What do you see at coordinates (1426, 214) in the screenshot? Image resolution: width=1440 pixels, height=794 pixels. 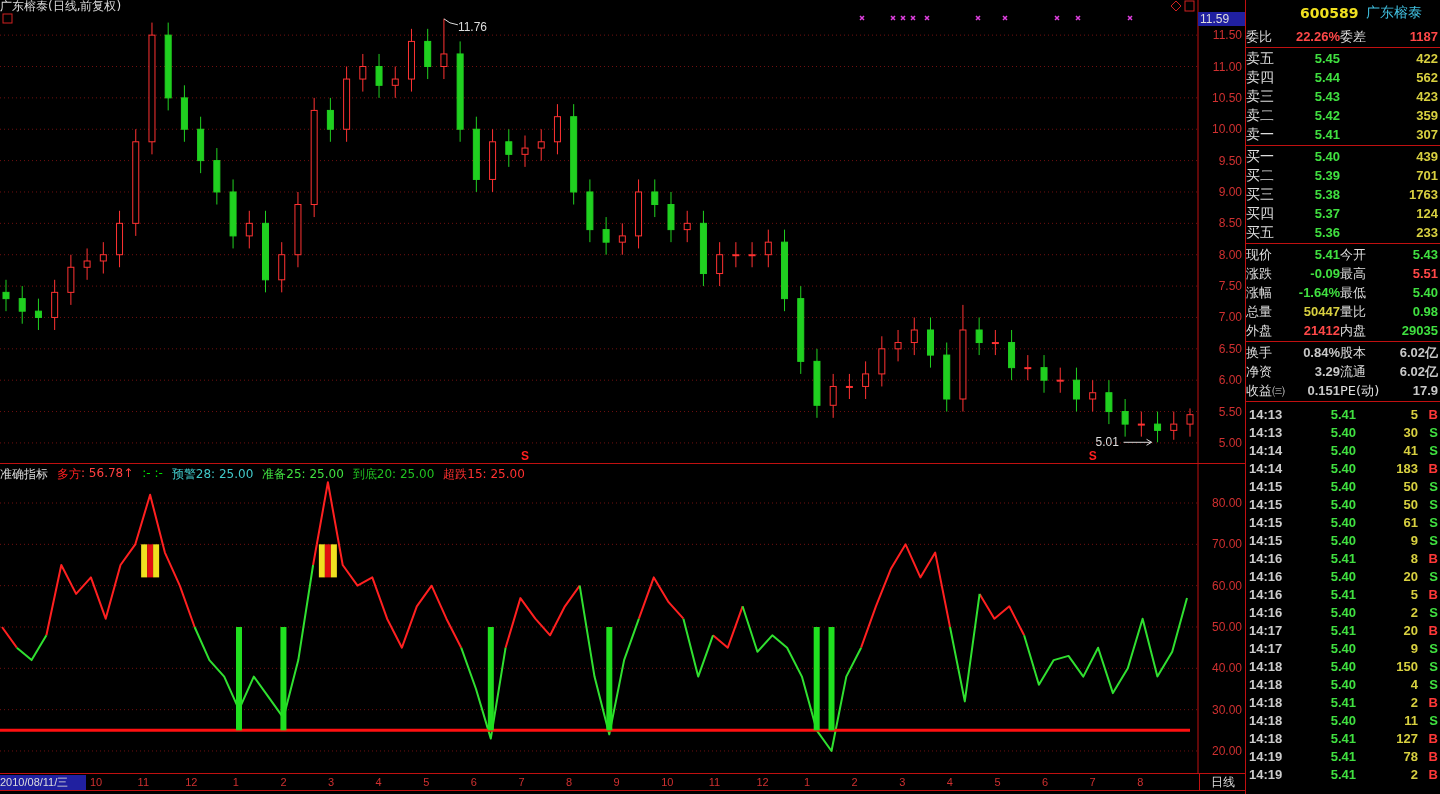 I see `order-volume: 124` at bounding box center [1426, 214].